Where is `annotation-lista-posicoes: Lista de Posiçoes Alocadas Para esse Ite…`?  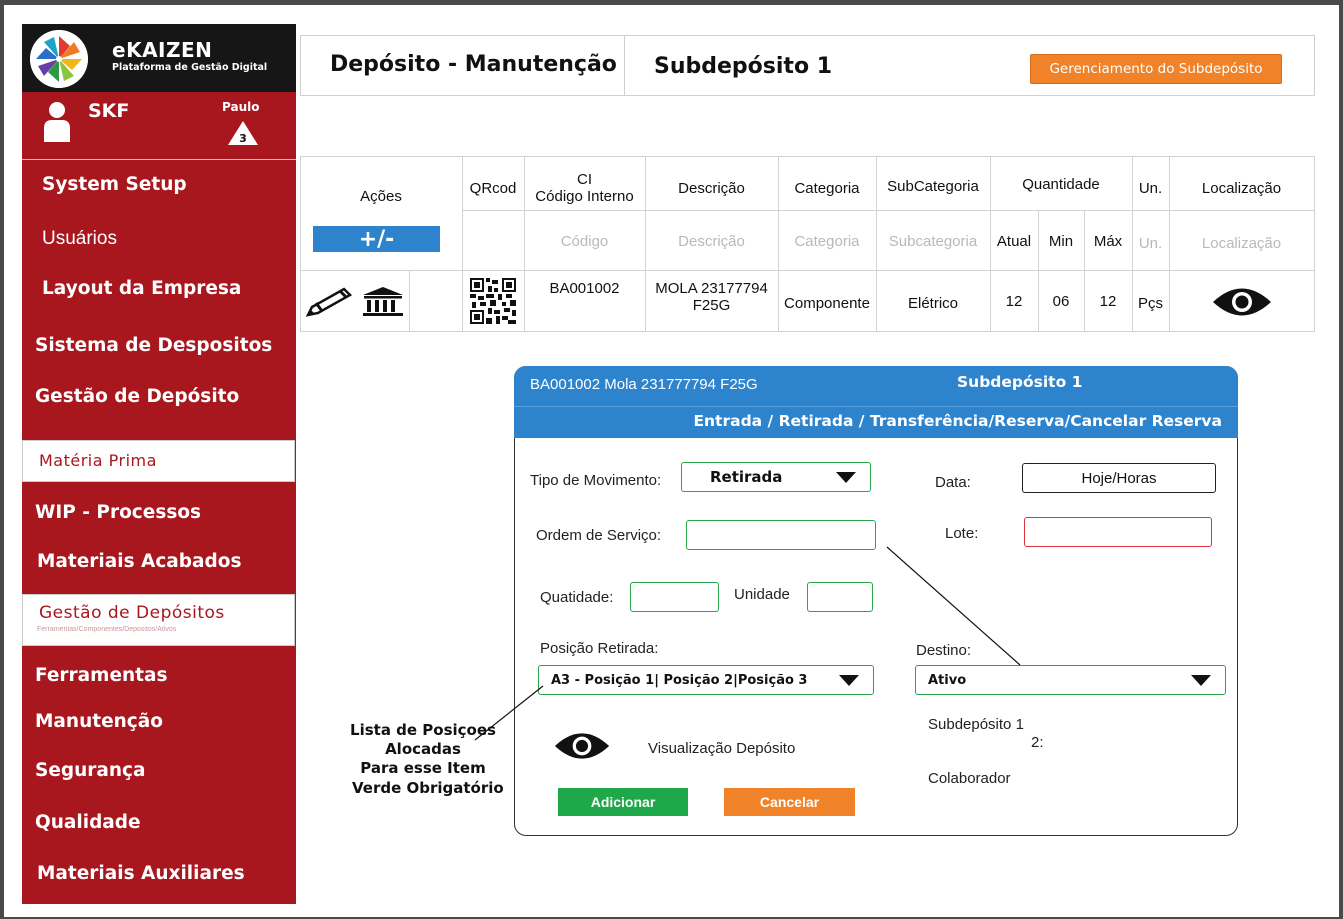 annotation-lista-posicoes: Lista de Posiçoes Alocadas Para esse Ite… is located at coordinates (423, 749).